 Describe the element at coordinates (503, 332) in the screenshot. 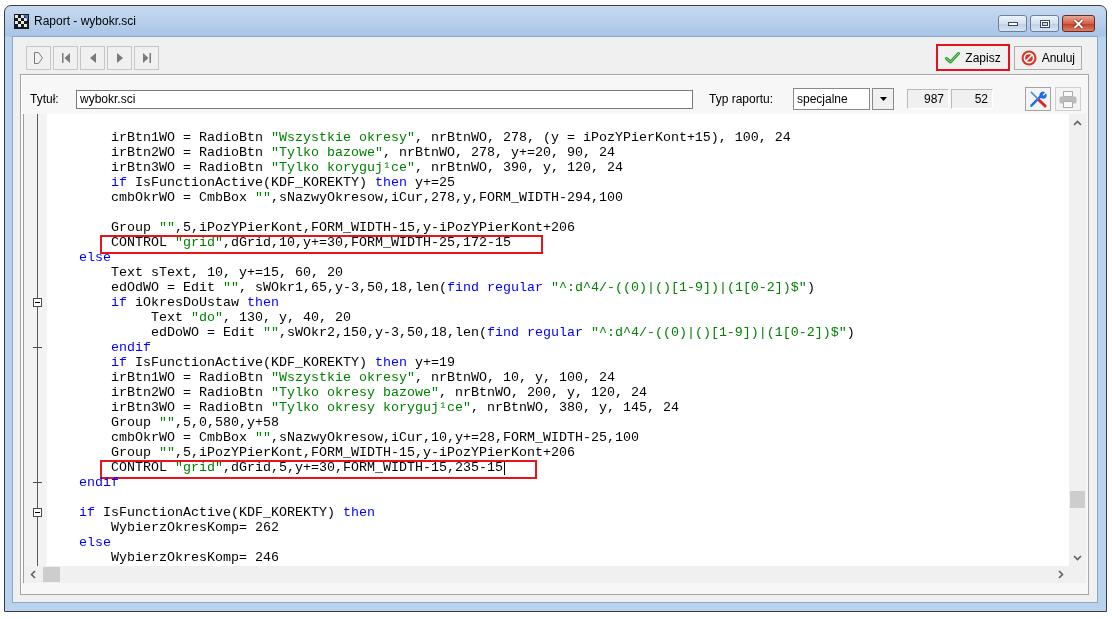

I see `code-line: edDoWO = Edit "",sWOkr2,150,y-3,50,18,len(find regular "^:d^4/-((0)|()[1-9])|(1[0-2])$")` at that location.